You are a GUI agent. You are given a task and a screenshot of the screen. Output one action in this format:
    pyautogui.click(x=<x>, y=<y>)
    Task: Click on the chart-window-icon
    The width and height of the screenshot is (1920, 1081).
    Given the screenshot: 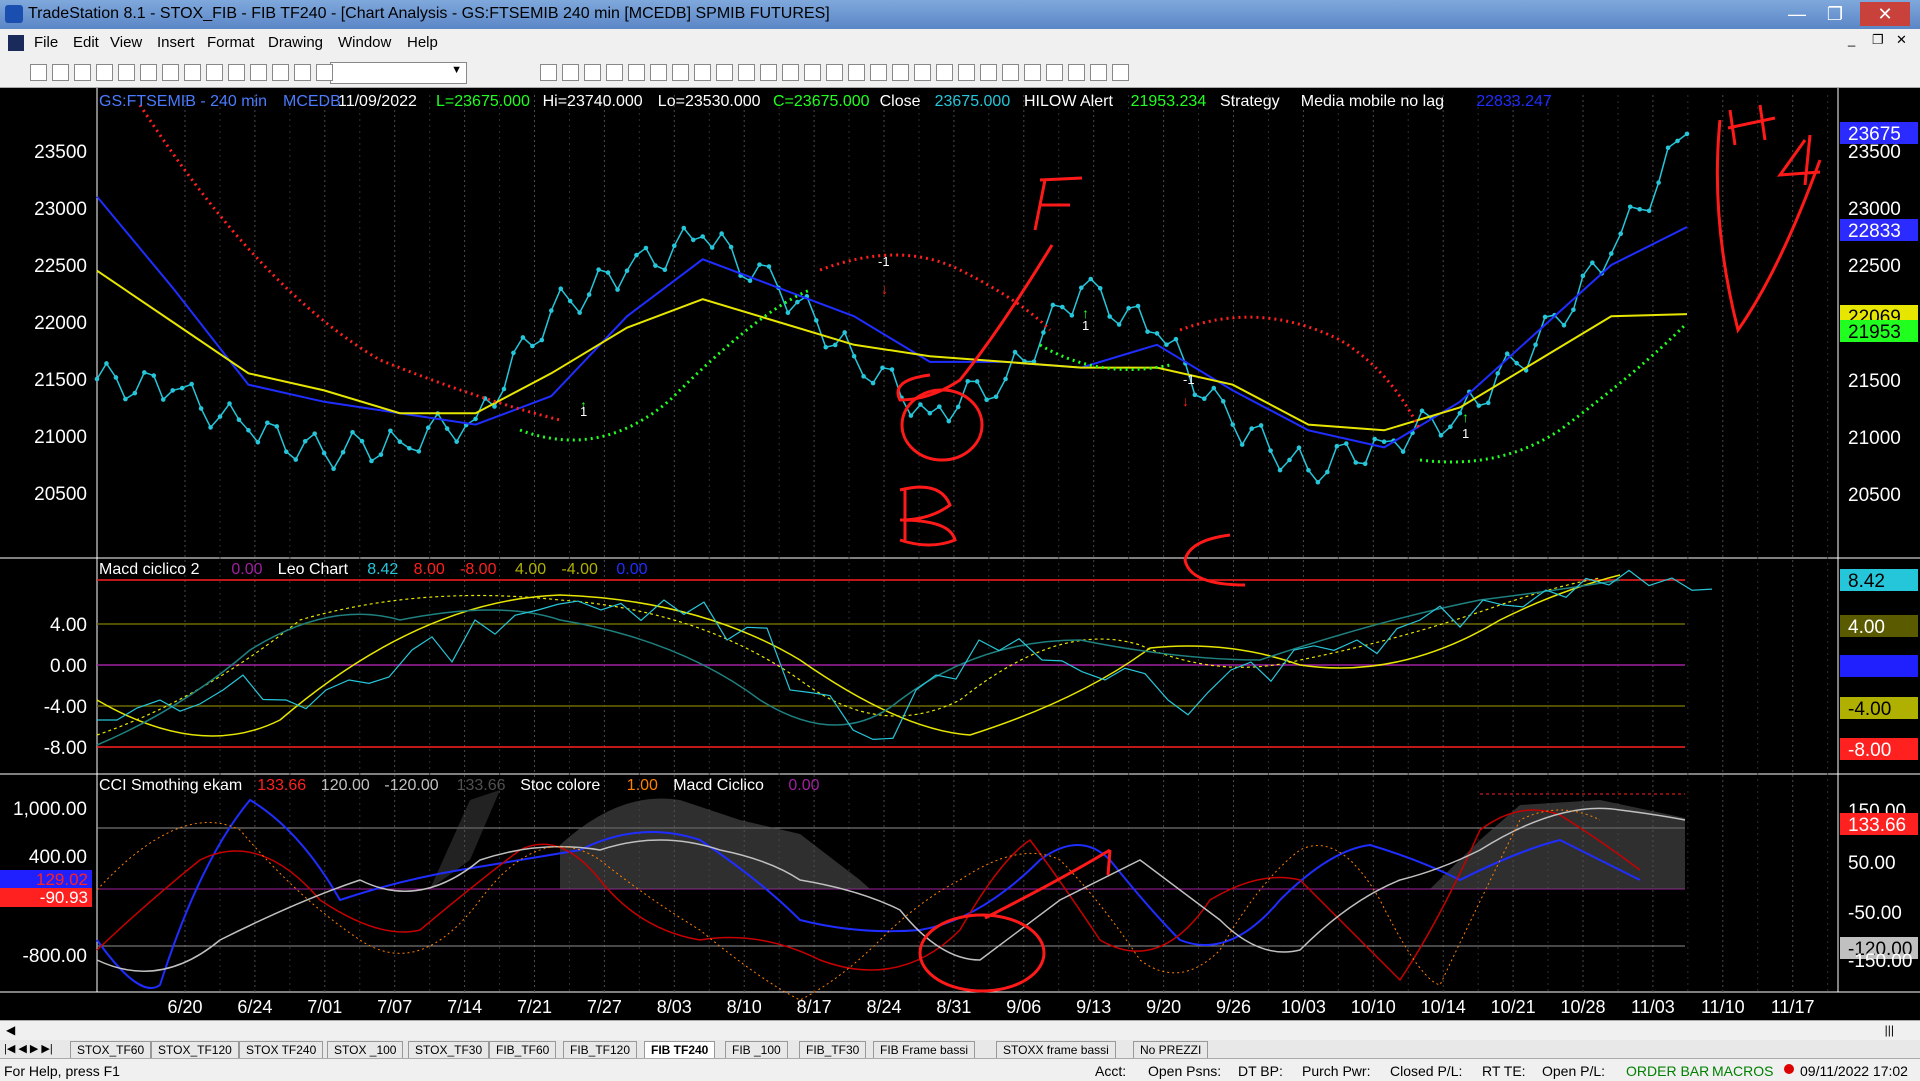 What is the action you would take?
    pyautogui.click(x=16, y=43)
    